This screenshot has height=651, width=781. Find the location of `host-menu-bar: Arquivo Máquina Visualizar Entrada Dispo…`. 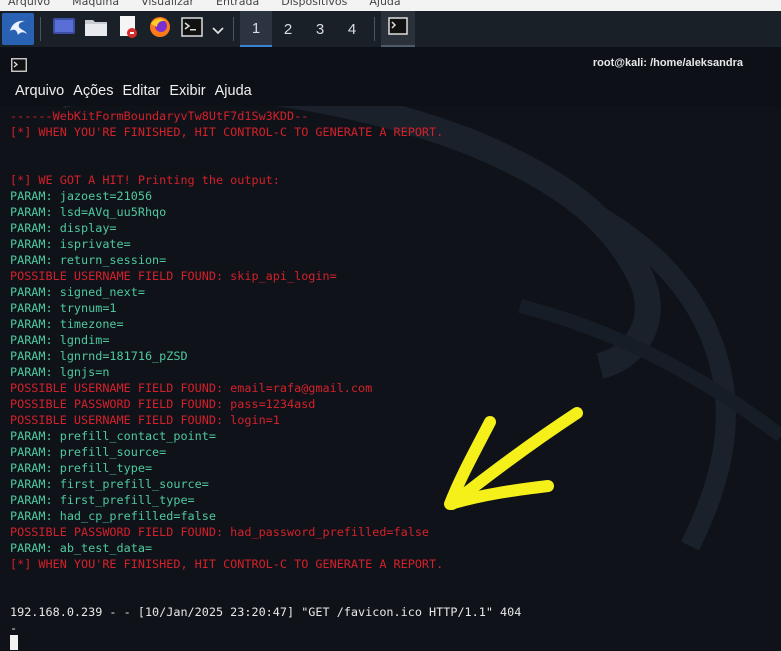

host-menu-bar: Arquivo Máquina Visualizar Entrada Dispo… is located at coordinates (390, 5).